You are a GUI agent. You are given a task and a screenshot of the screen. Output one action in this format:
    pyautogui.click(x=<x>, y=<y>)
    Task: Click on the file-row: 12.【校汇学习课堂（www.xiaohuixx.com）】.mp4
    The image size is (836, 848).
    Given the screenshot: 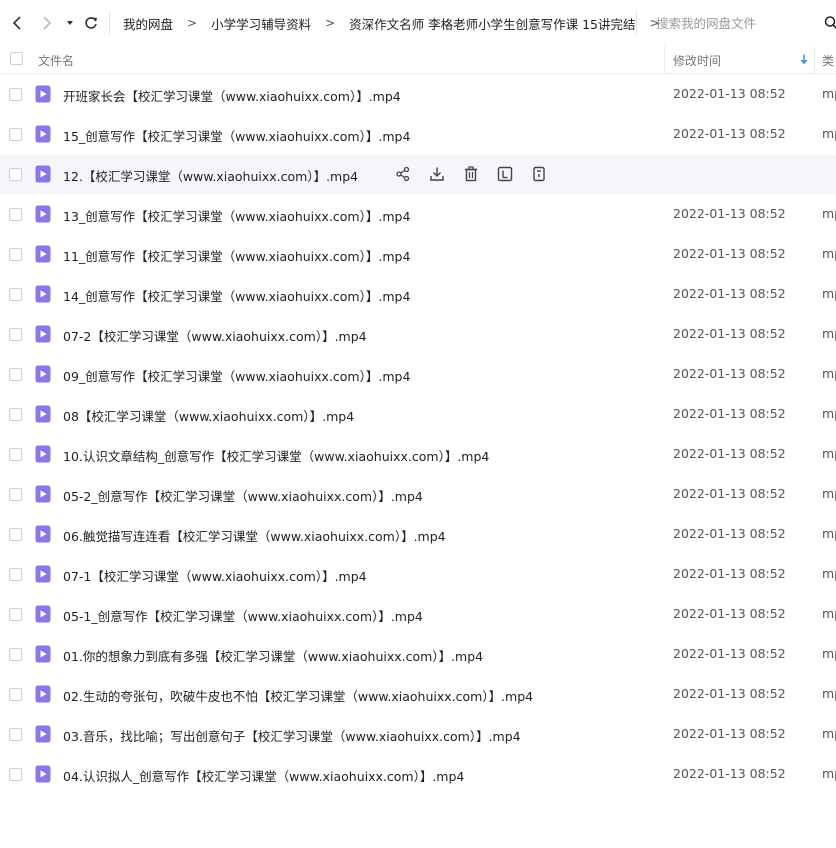 What is the action you would take?
    pyautogui.click(x=418, y=174)
    